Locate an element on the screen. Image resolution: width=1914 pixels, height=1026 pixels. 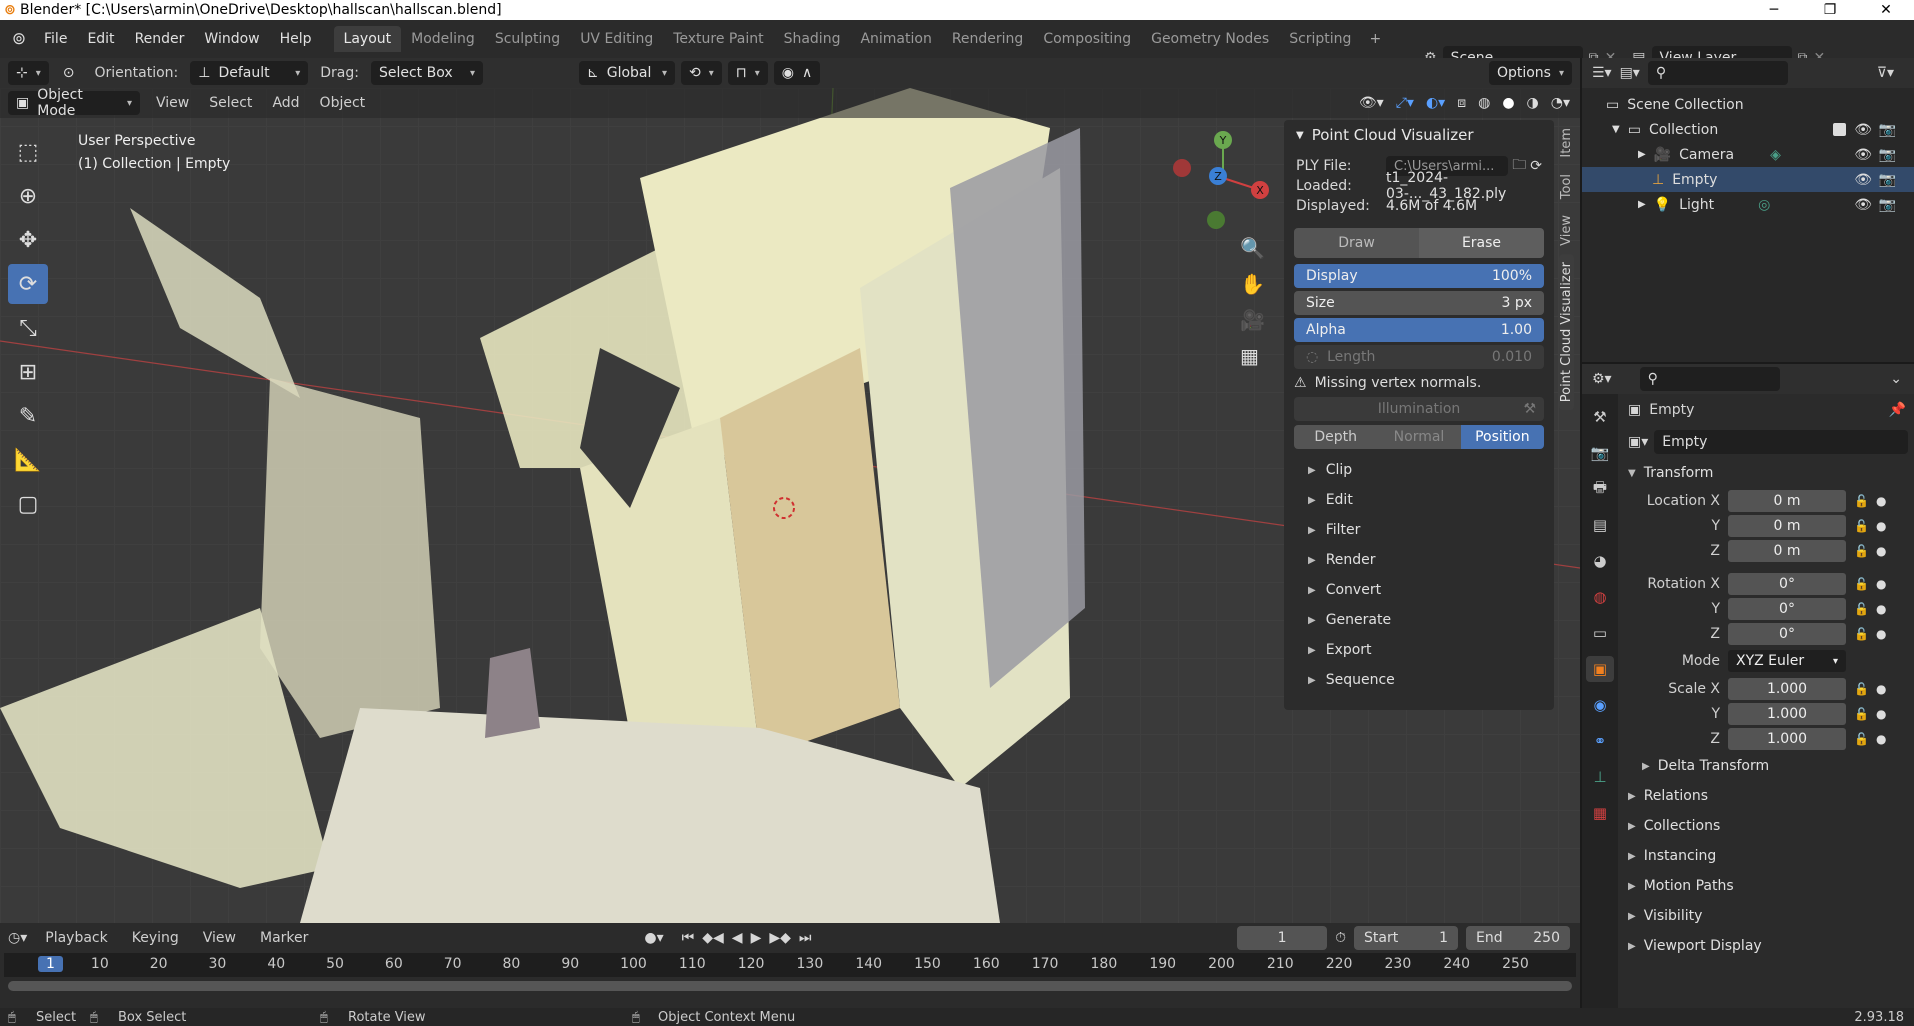
close-button: ✕ is located at coordinates (1886, 10).